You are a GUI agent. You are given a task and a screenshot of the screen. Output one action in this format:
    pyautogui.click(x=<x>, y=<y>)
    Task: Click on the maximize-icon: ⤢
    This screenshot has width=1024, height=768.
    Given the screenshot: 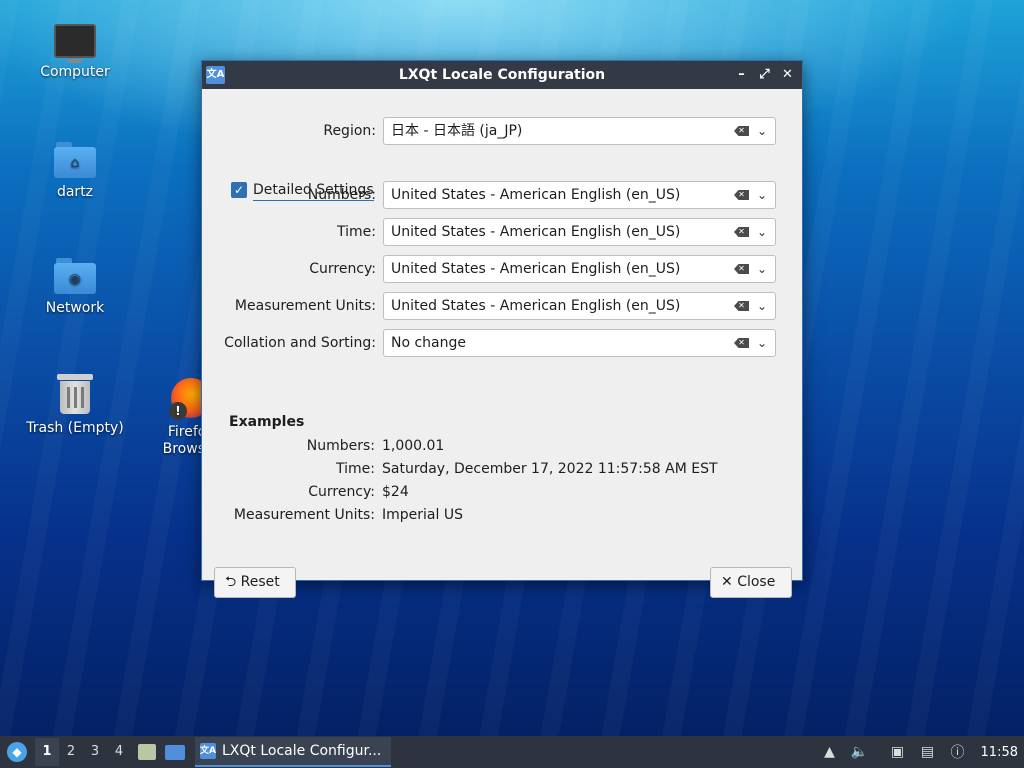 What is the action you would take?
    pyautogui.click(x=764, y=74)
    